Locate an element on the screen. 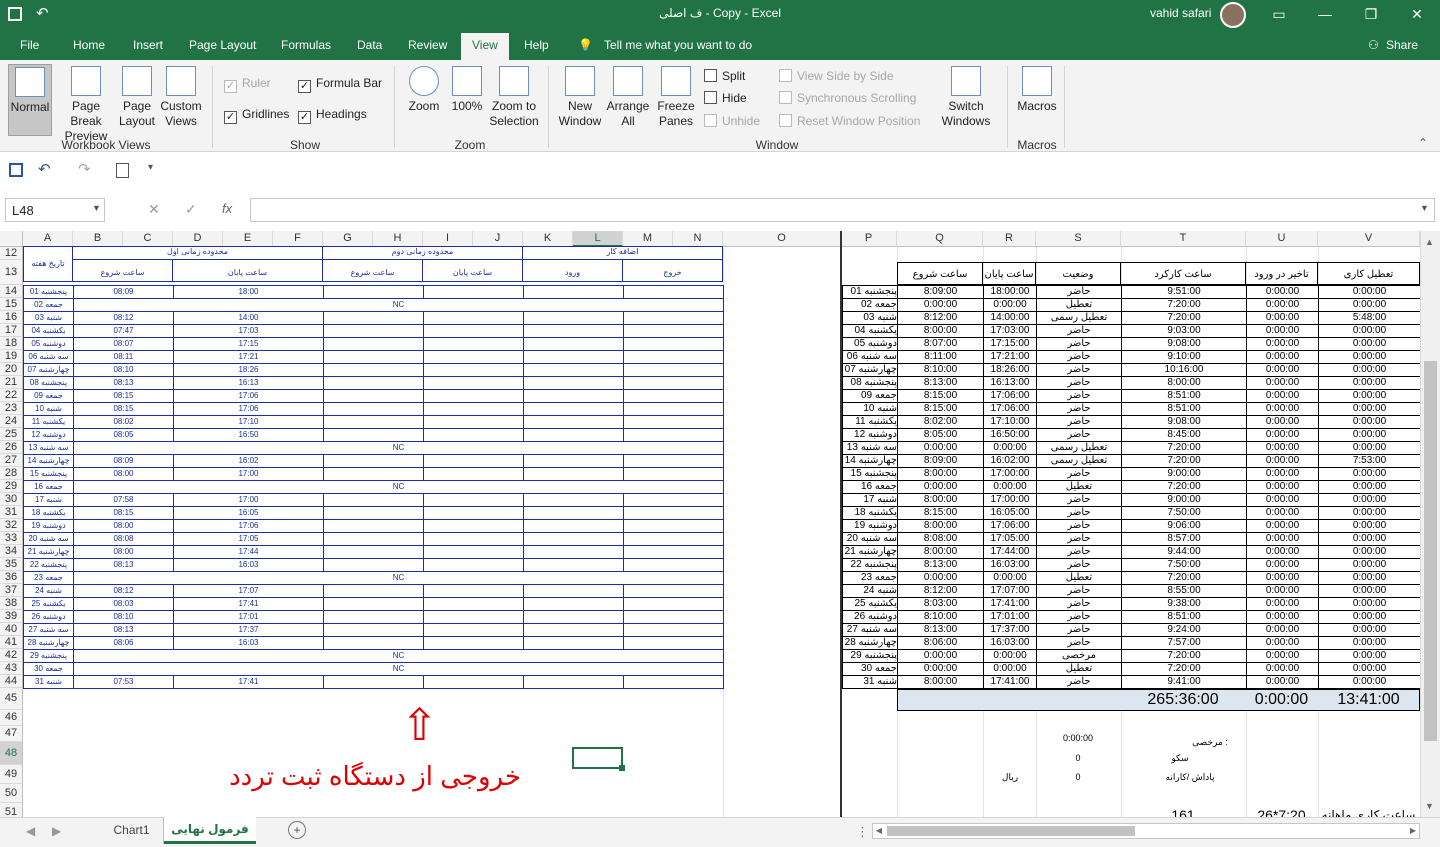 Image resolution: width=1440 pixels, height=847 pixels. freeze-panes-button: Freeze Panes is located at coordinates (676, 96).